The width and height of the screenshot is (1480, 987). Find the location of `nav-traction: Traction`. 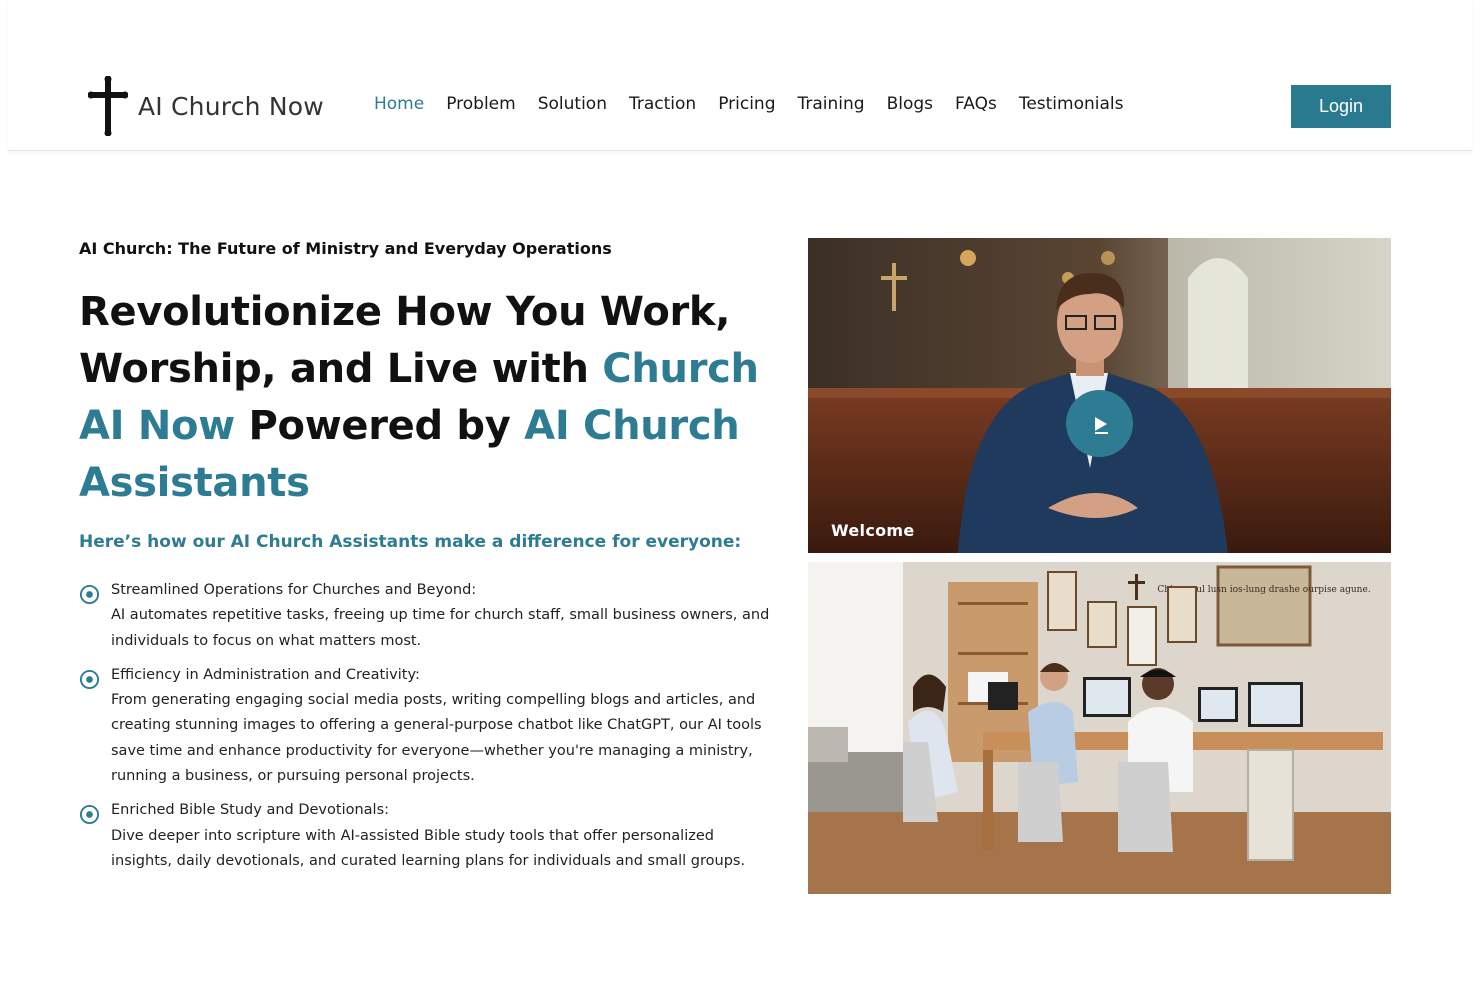

nav-traction: Traction is located at coordinates (662, 104).